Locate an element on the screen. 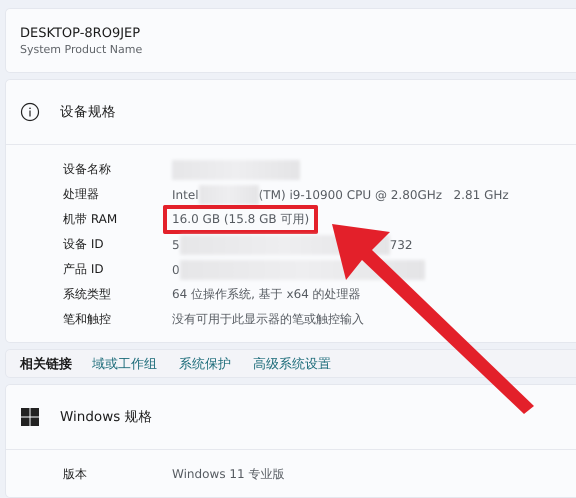  spec-value: (TM) i9-10900 CPU @ 2.80GHz 2.81 GHz is located at coordinates (383, 195).